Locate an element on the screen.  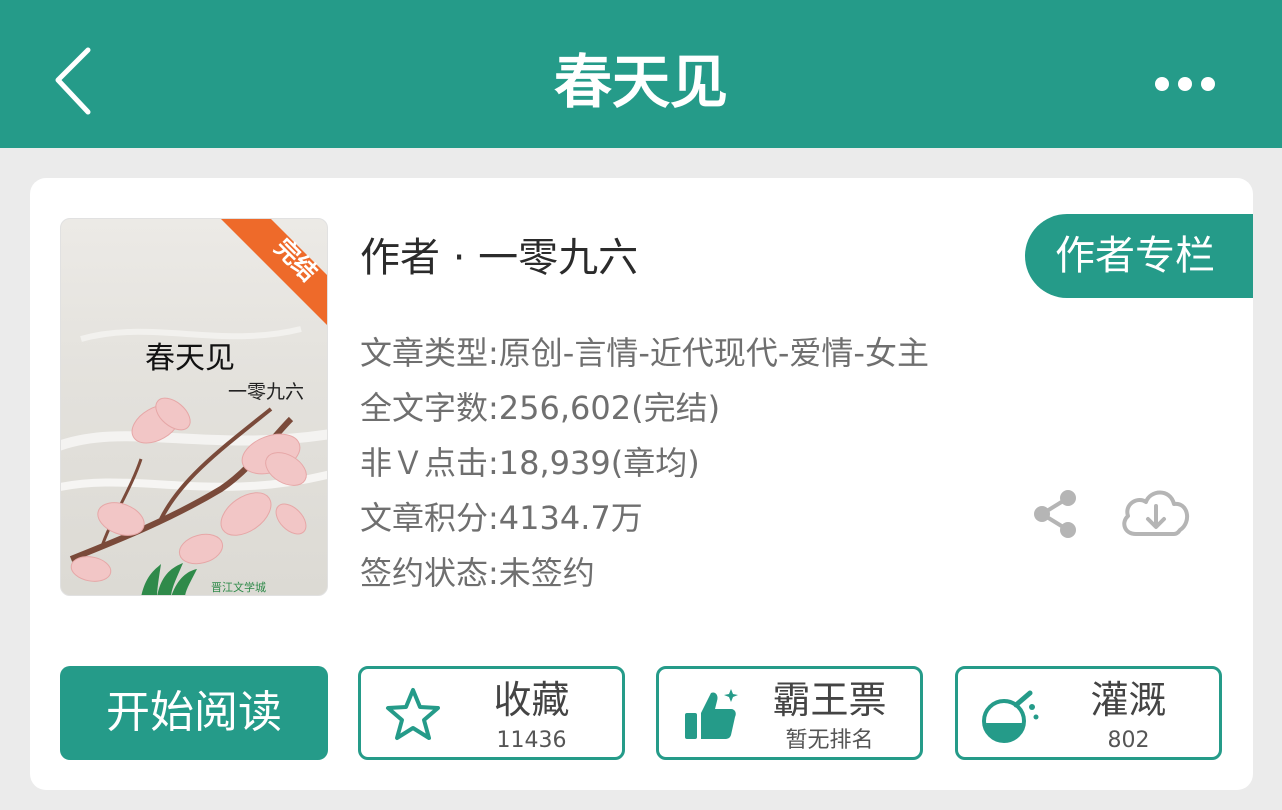
meta-clicks: 非Ｖ点击:18,939(章均) is located at coordinates (530, 463).